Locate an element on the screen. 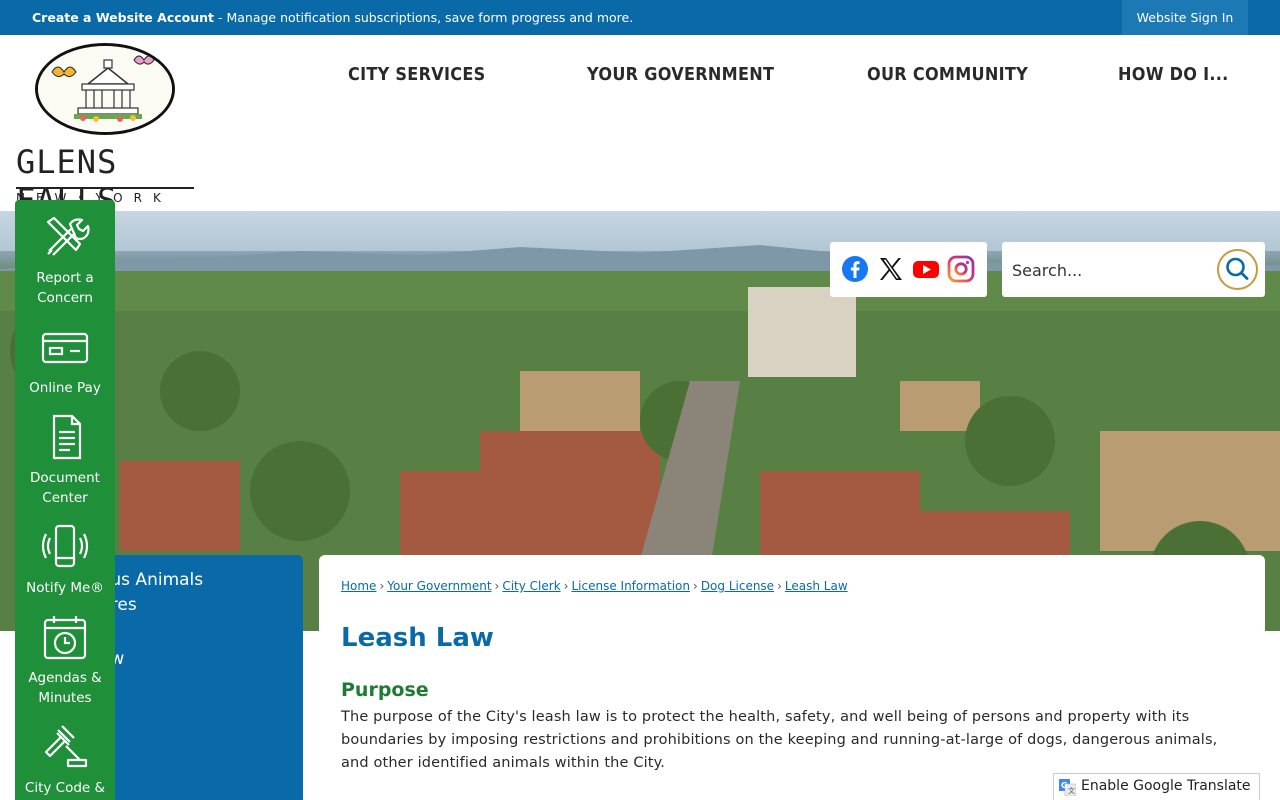  section-subnav: ous Animals ures aw g is located at coordinates (201, 677).